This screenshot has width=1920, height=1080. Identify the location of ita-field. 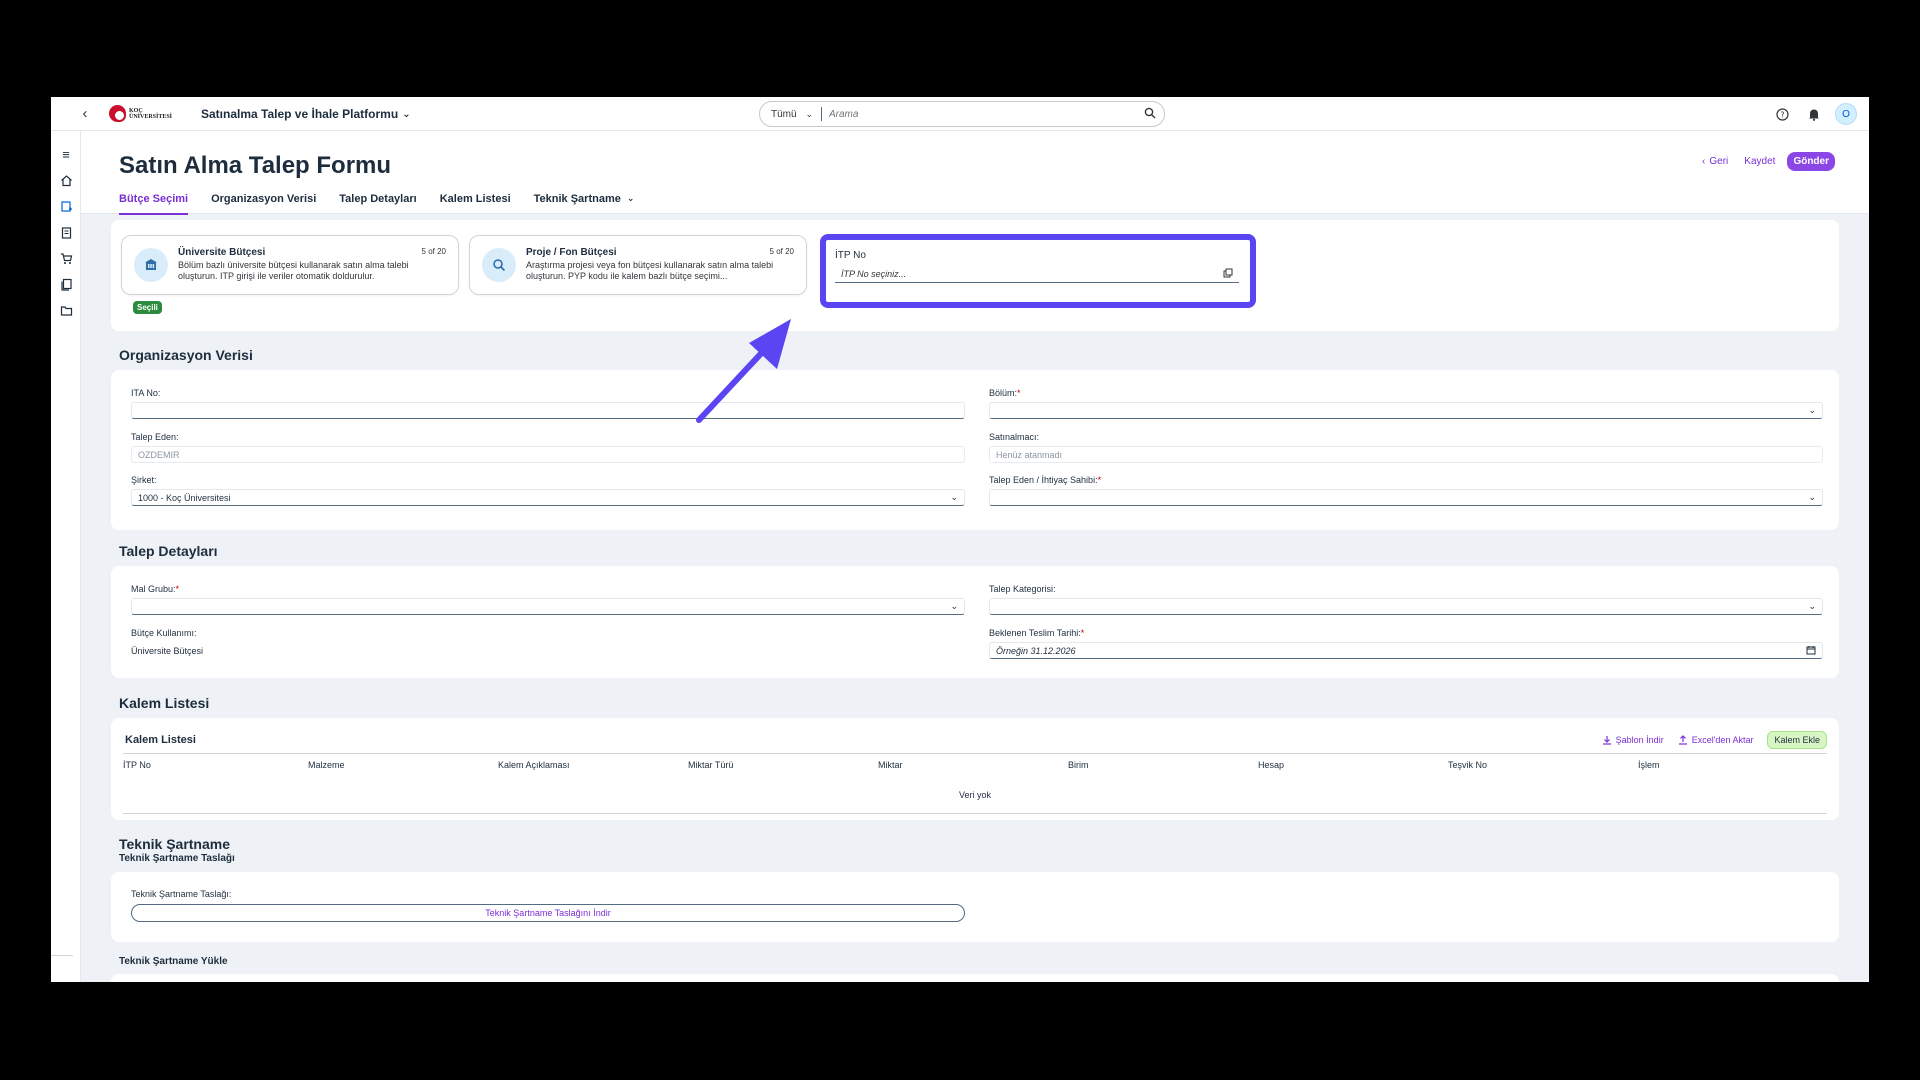
(548, 410).